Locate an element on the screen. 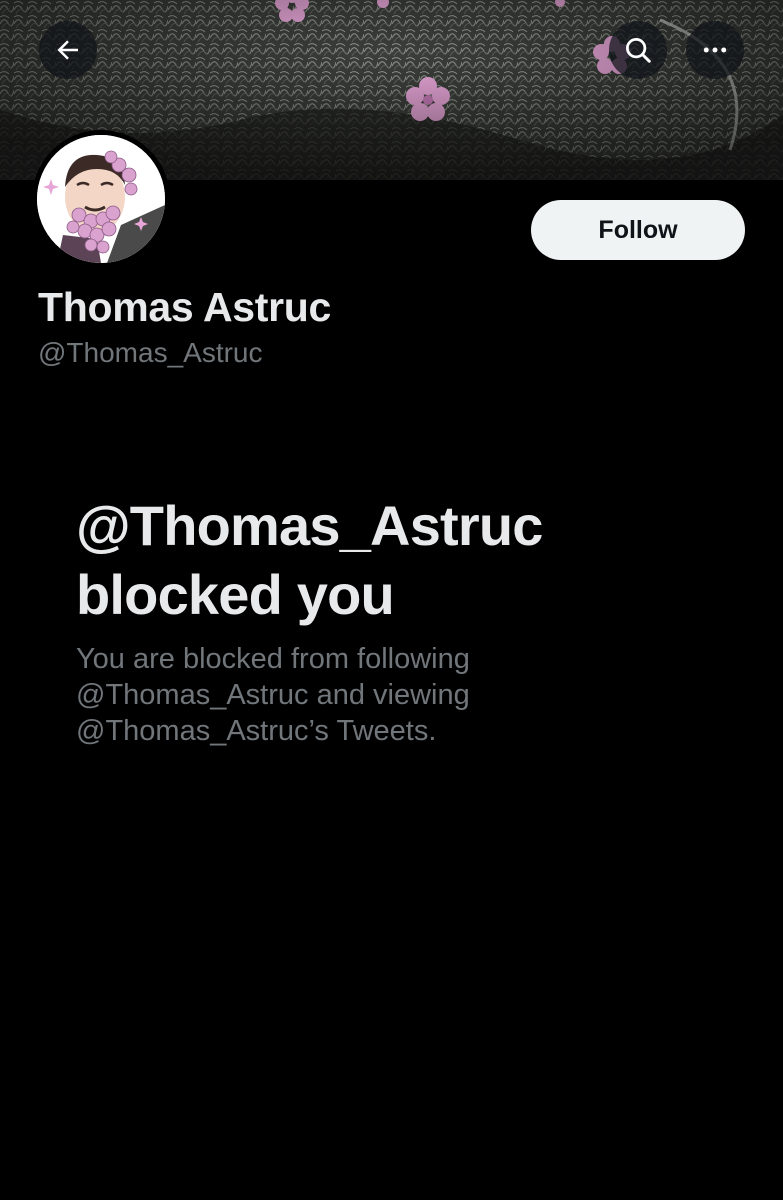  search-icon is located at coordinates (638, 50).